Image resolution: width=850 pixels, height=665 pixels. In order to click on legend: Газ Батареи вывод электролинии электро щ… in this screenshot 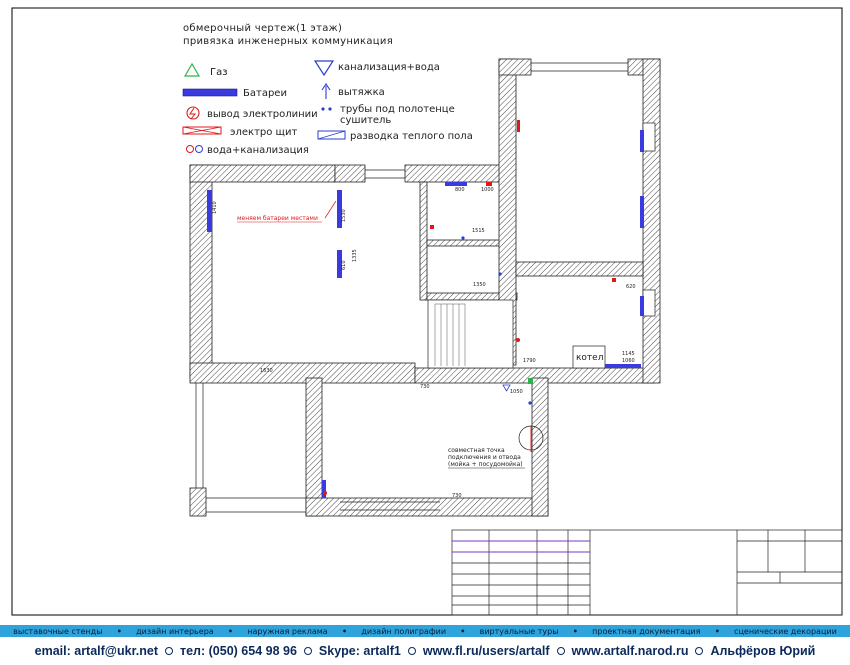, I will do `click(327, 108)`.